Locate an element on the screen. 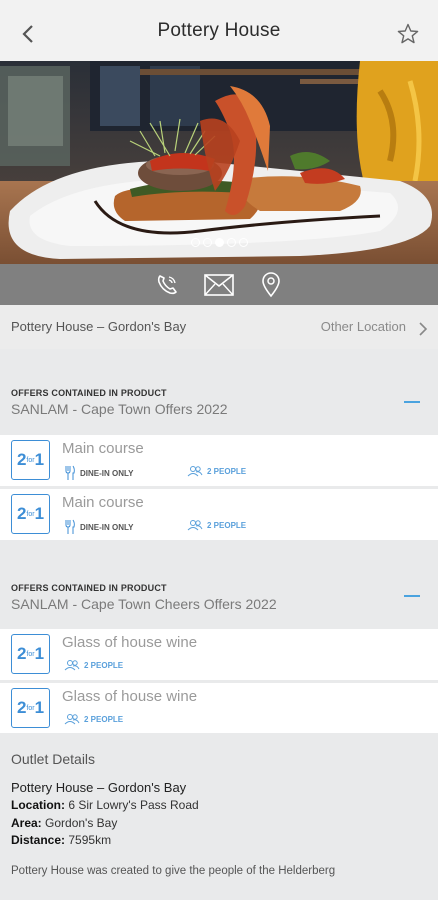 The height and width of the screenshot is (900, 438). email-button is located at coordinates (219, 285).